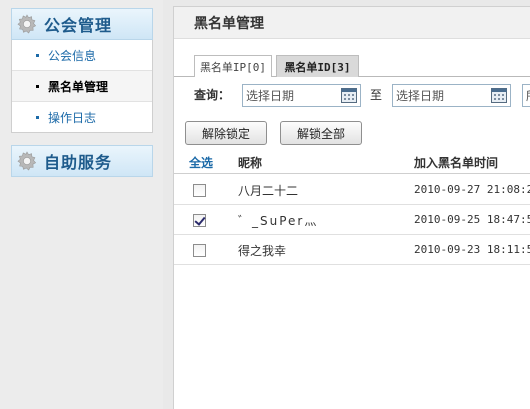 Image resolution: width=530 pixels, height=409 pixels. Describe the element at coordinates (226, 133) in the screenshot. I see `unlock-button: 解除锁定` at that location.